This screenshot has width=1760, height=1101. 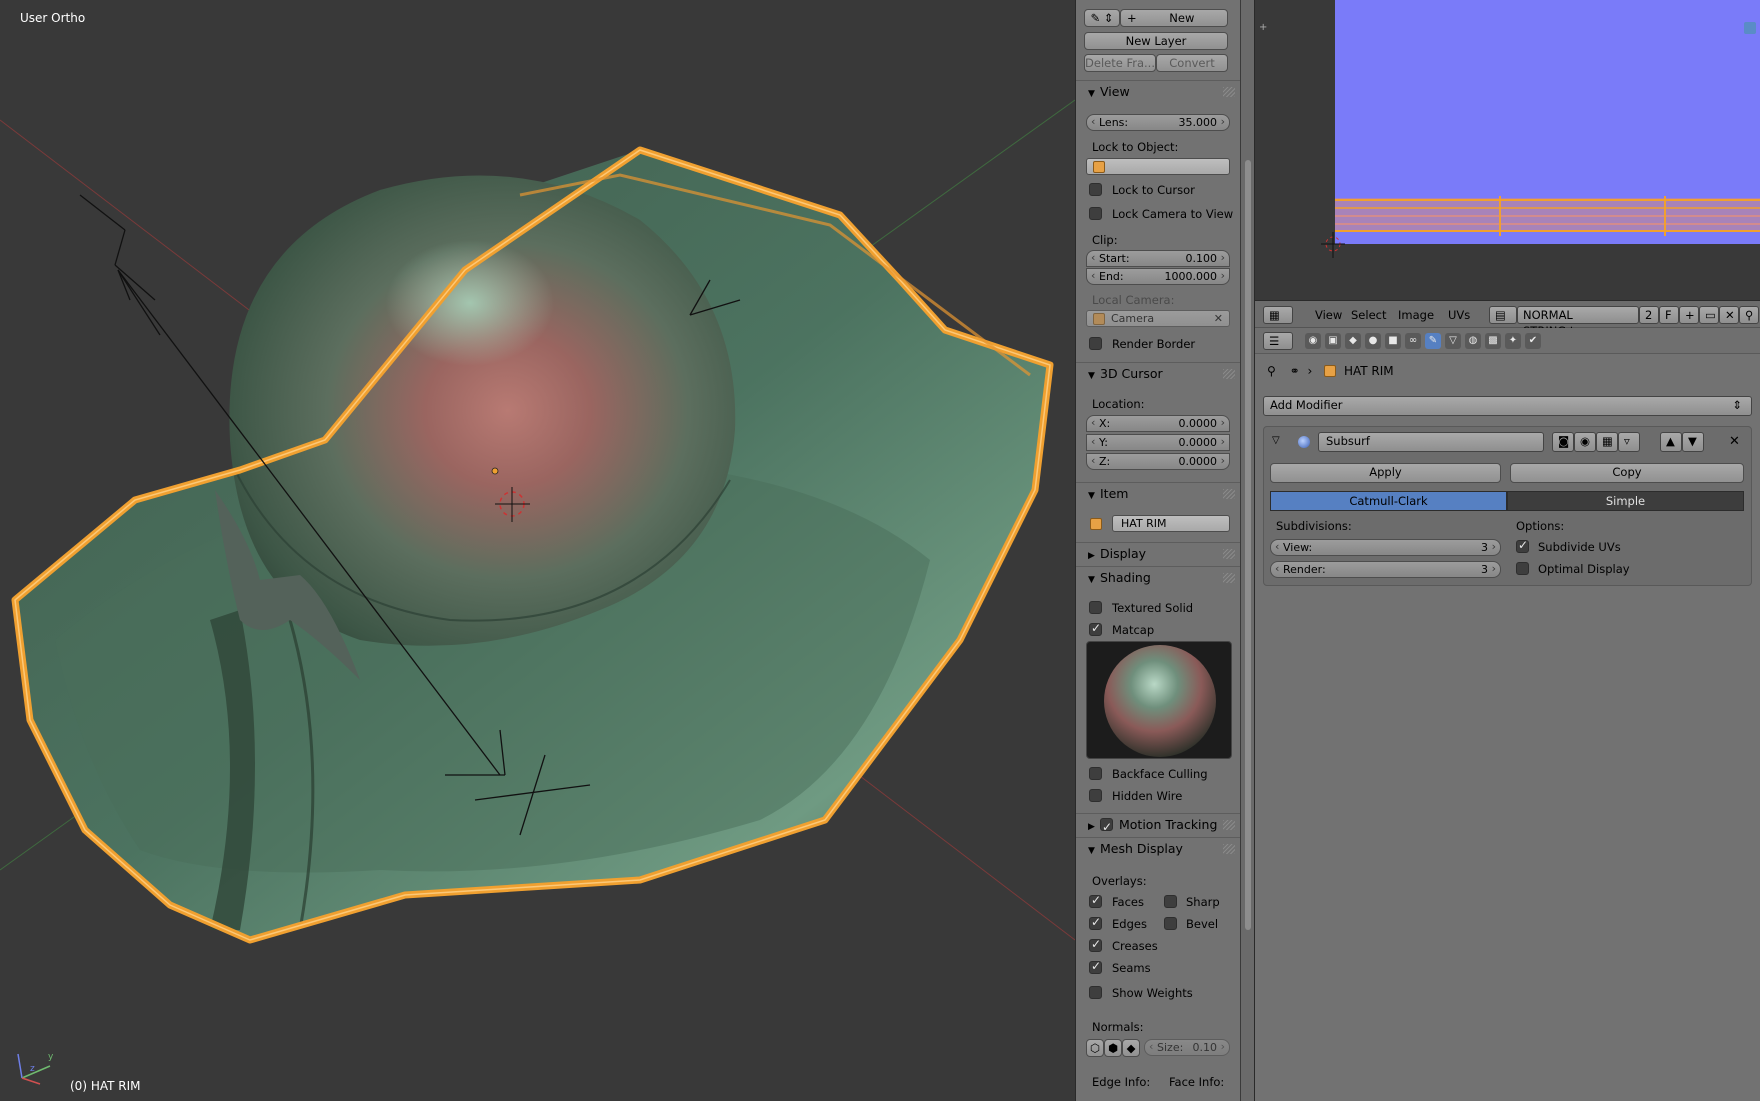 I want to click on remove-modifier-close-icon: ✕, so click(x=1734, y=441).